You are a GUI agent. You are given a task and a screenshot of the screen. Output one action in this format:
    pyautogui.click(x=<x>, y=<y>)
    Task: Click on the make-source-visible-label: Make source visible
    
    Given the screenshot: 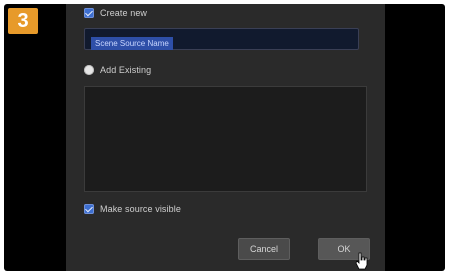 What is the action you would take?
    pyautogui.click(x=140, y=209)
    